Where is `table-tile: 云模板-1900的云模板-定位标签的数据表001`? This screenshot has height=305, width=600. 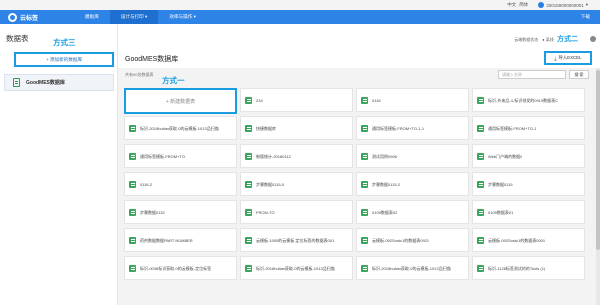
table-tile: 云模板-1900的云模板-定位标签的数据表001 is located at coordinates (296, 240).